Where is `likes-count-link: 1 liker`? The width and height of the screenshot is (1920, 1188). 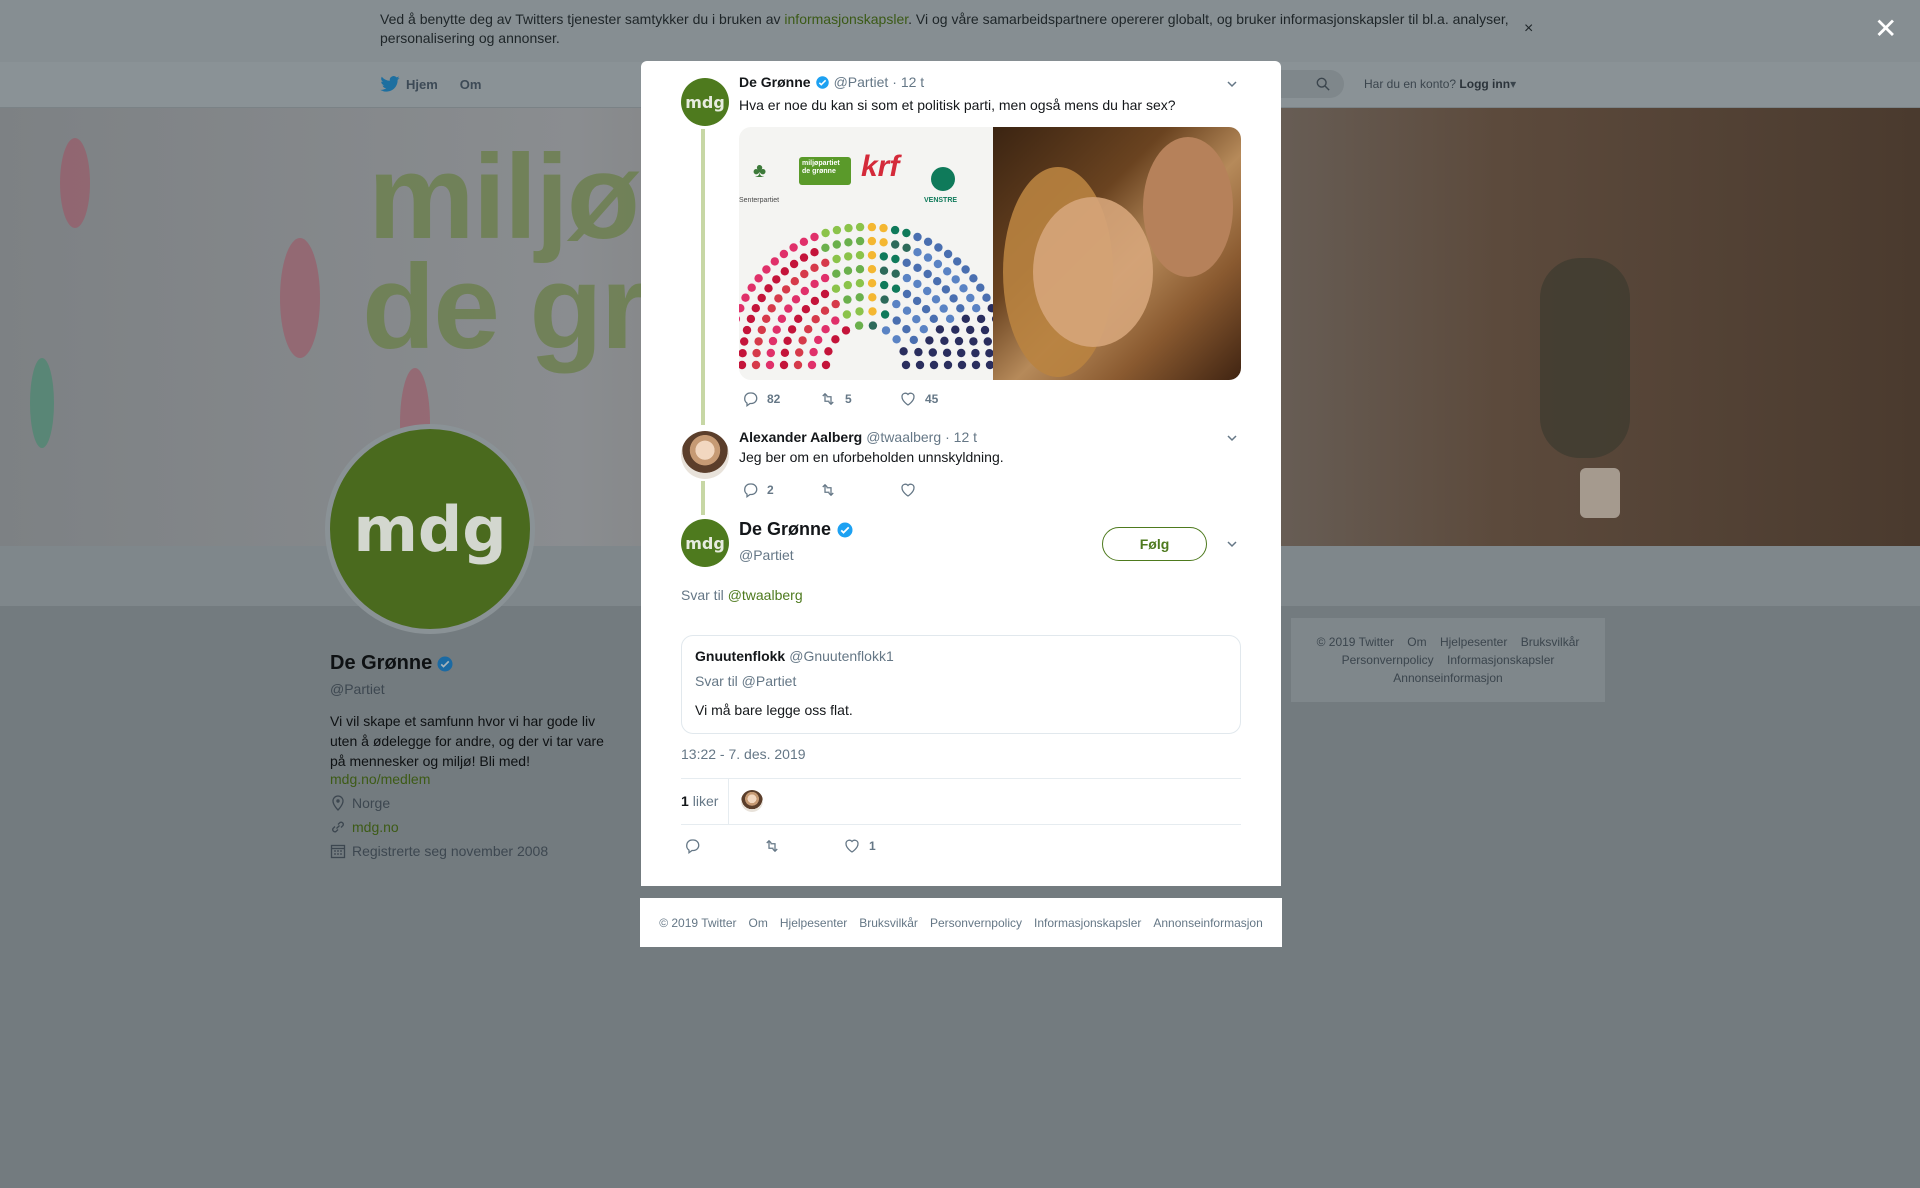
likes-count-link: 1 liker is located at coordinates (705, 801).